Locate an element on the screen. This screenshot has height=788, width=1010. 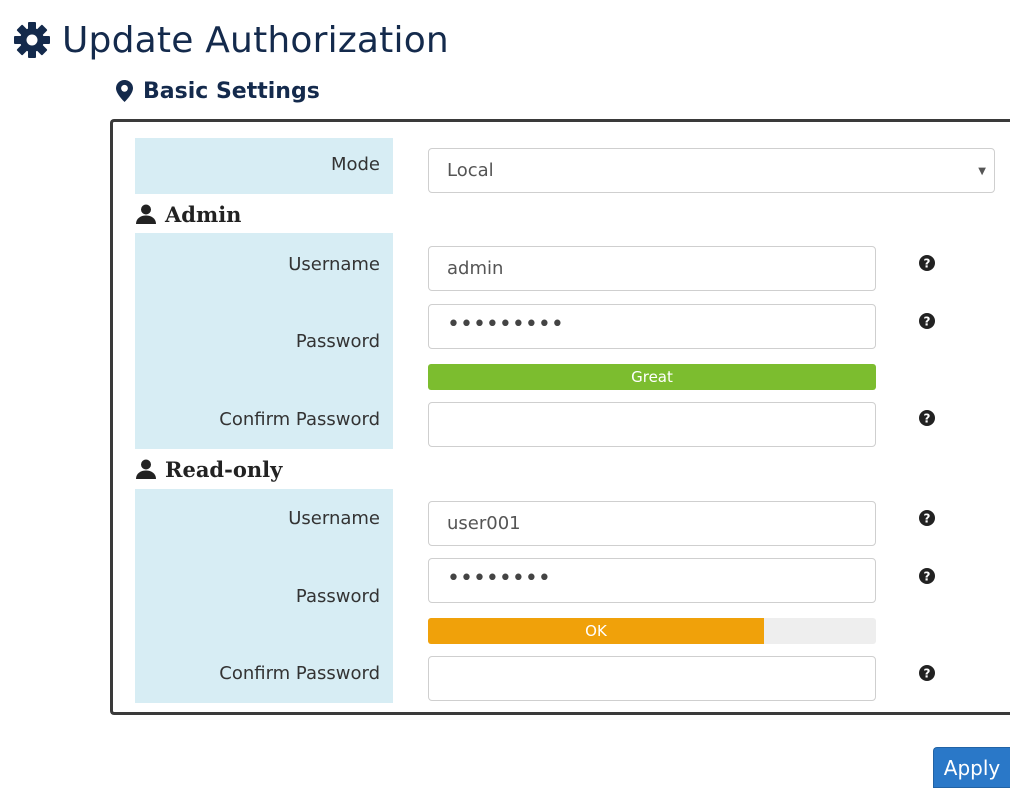
mode-label: Mode is located at coordinates (355, 164).